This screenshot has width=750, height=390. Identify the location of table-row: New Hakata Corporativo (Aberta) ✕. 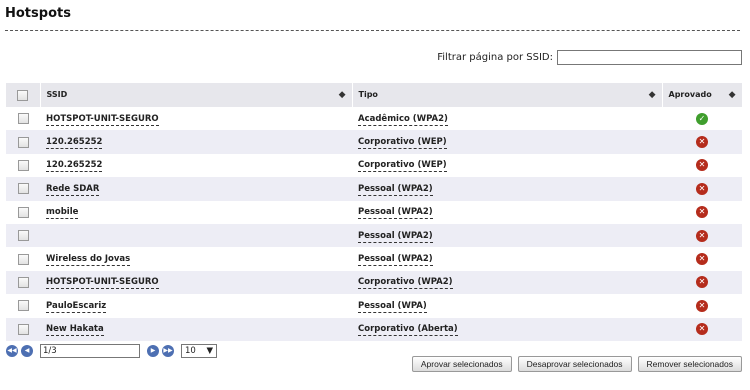
(374, 329).